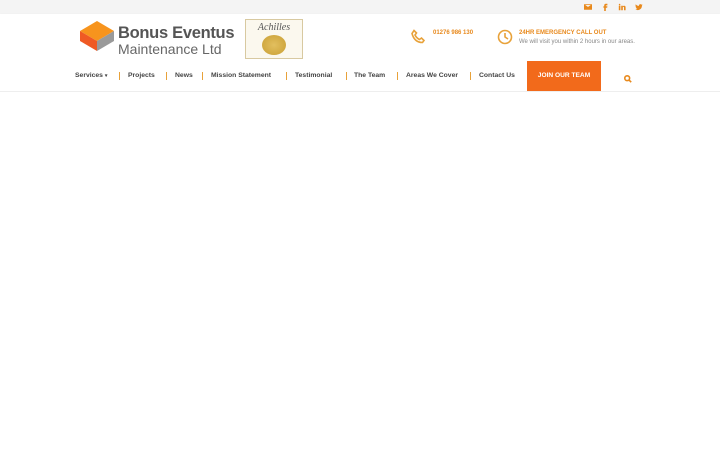 The image size is (720, 450). What do you see at coordinates (613, 7) in the screenshot?
I see `social-links` at bounding box center [613, 7].